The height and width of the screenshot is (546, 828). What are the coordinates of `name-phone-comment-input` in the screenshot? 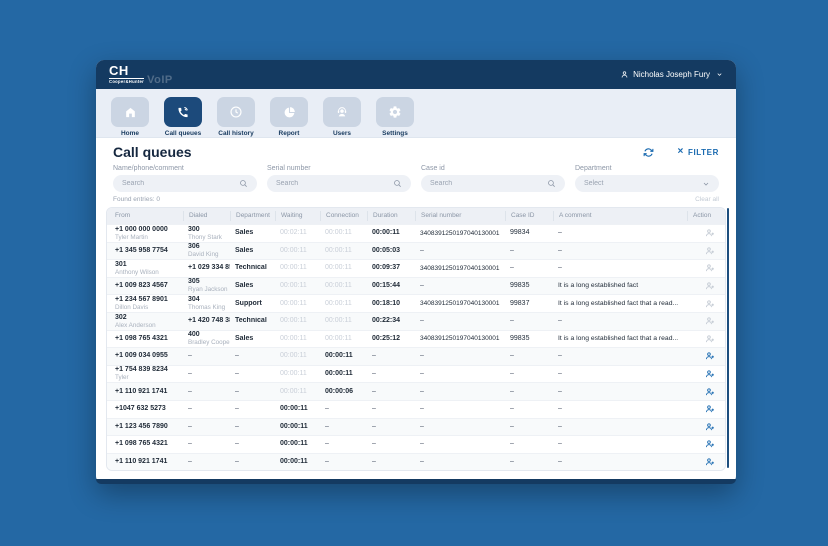 It's located at (185, 183).